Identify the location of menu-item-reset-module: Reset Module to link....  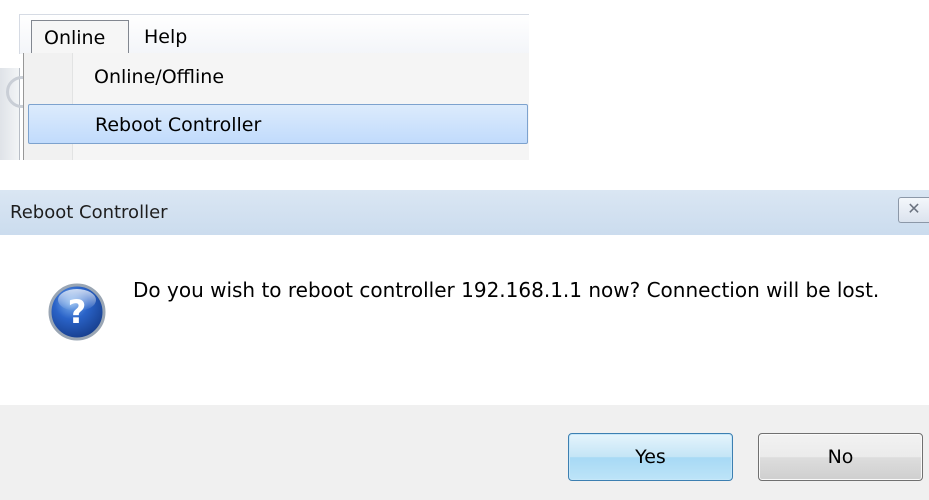
(276, 154).